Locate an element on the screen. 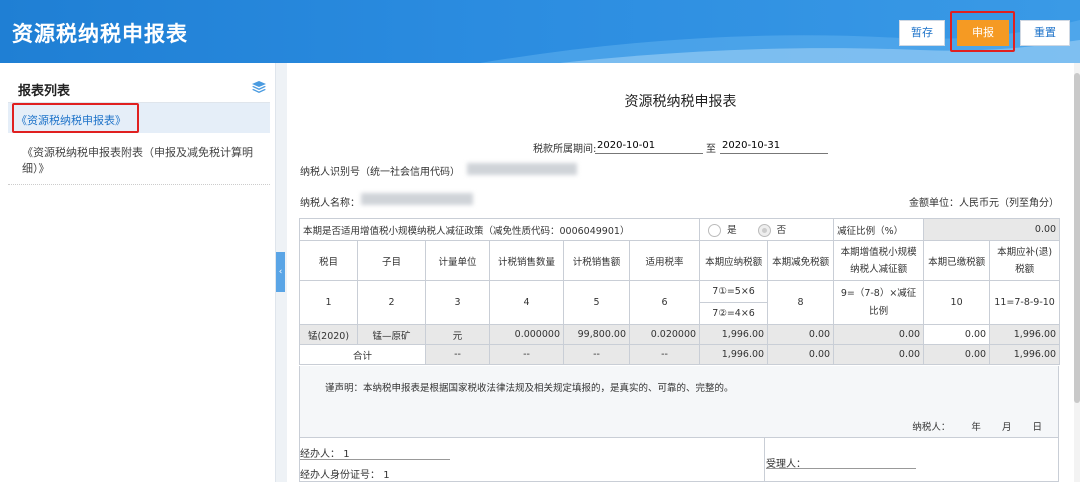 This screenshot has height=482, width=1080. col-number: 2 is located at coordinates (391, 302).